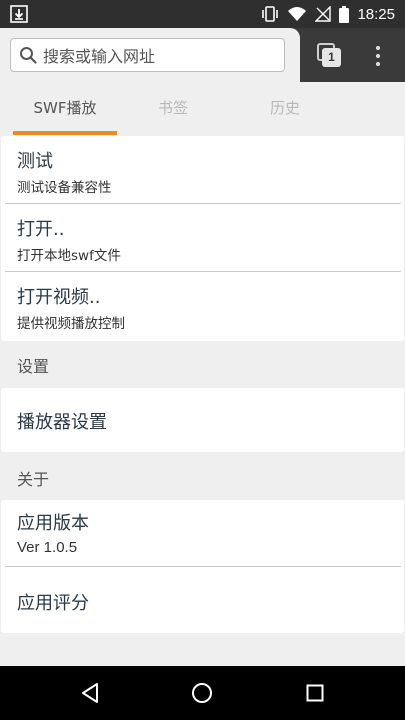 This screenshot has height=720, width=405. Describe the element at coordinates (59, 297) in the screenshot. I see `list-item-title: 打开视频..` at that location.